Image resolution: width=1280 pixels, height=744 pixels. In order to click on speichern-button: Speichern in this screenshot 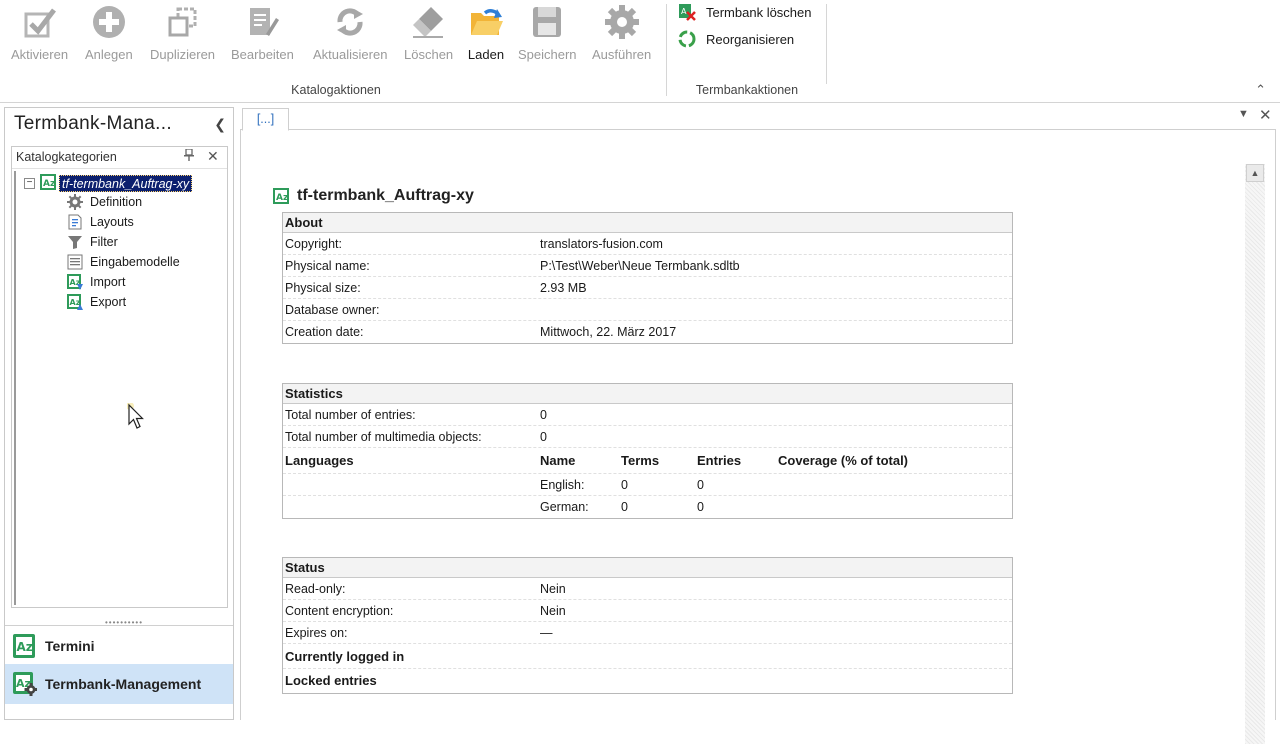, I will do `click(547, 34)`.